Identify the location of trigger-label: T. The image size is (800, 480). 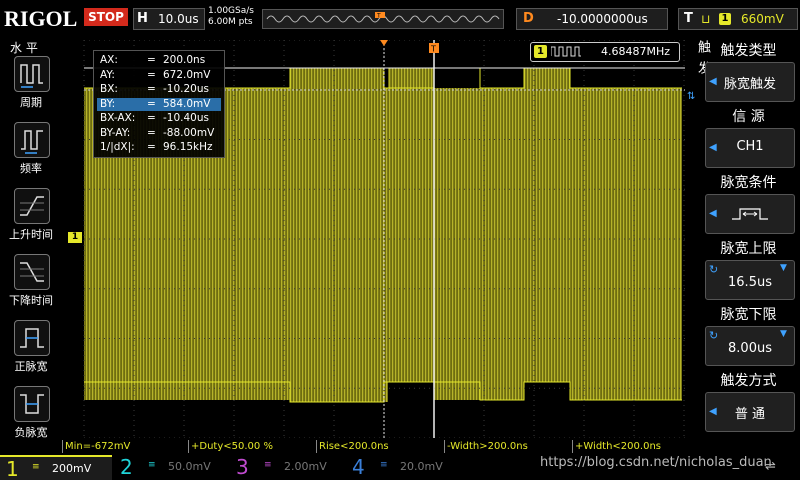
(688, 18).